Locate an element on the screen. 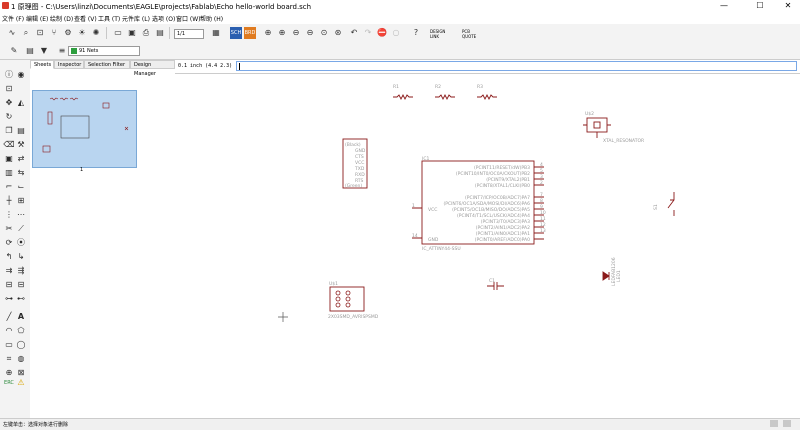 This screenshot has width=800, height=430. ripup-icon: ⇶ is located at coordinates (21, 271).